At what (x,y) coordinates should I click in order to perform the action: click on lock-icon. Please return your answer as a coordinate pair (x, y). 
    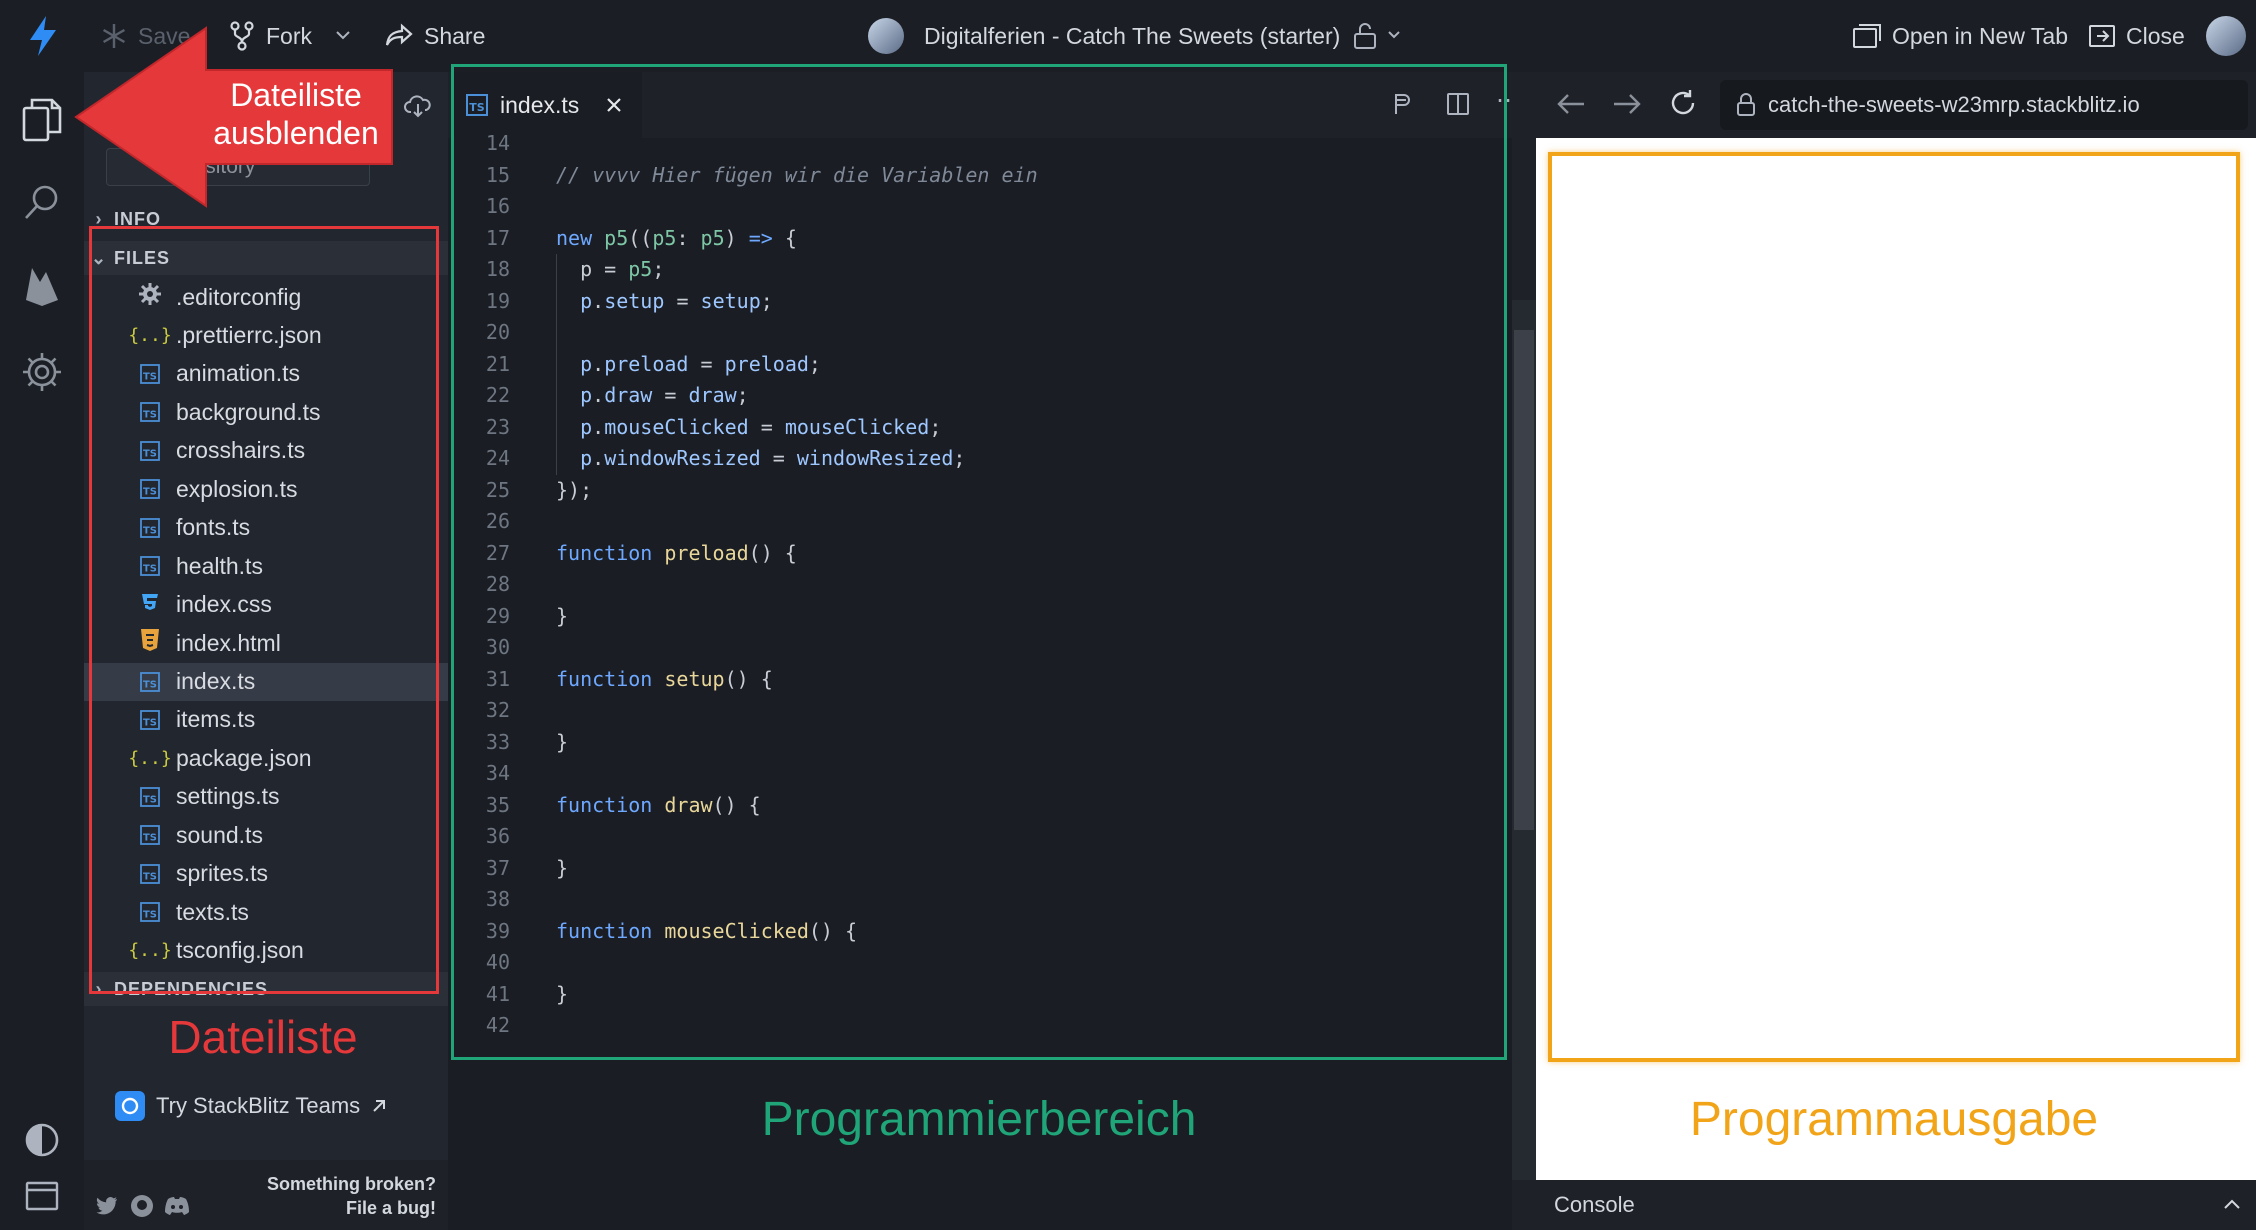
    Looking at the image, I should click on (1746, 105).